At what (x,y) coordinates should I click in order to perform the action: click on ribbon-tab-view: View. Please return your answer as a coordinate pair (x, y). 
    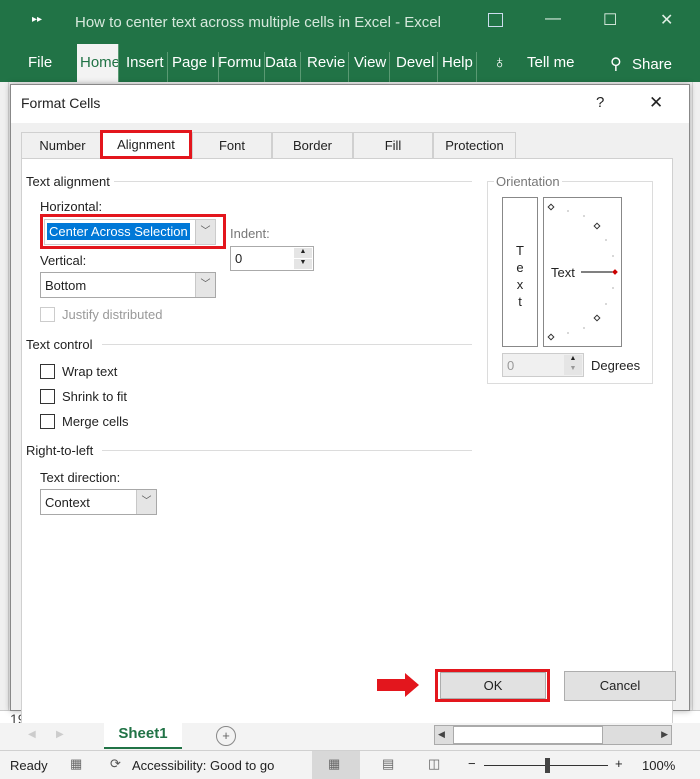
    Looking at the image, I should click on (371, 67).